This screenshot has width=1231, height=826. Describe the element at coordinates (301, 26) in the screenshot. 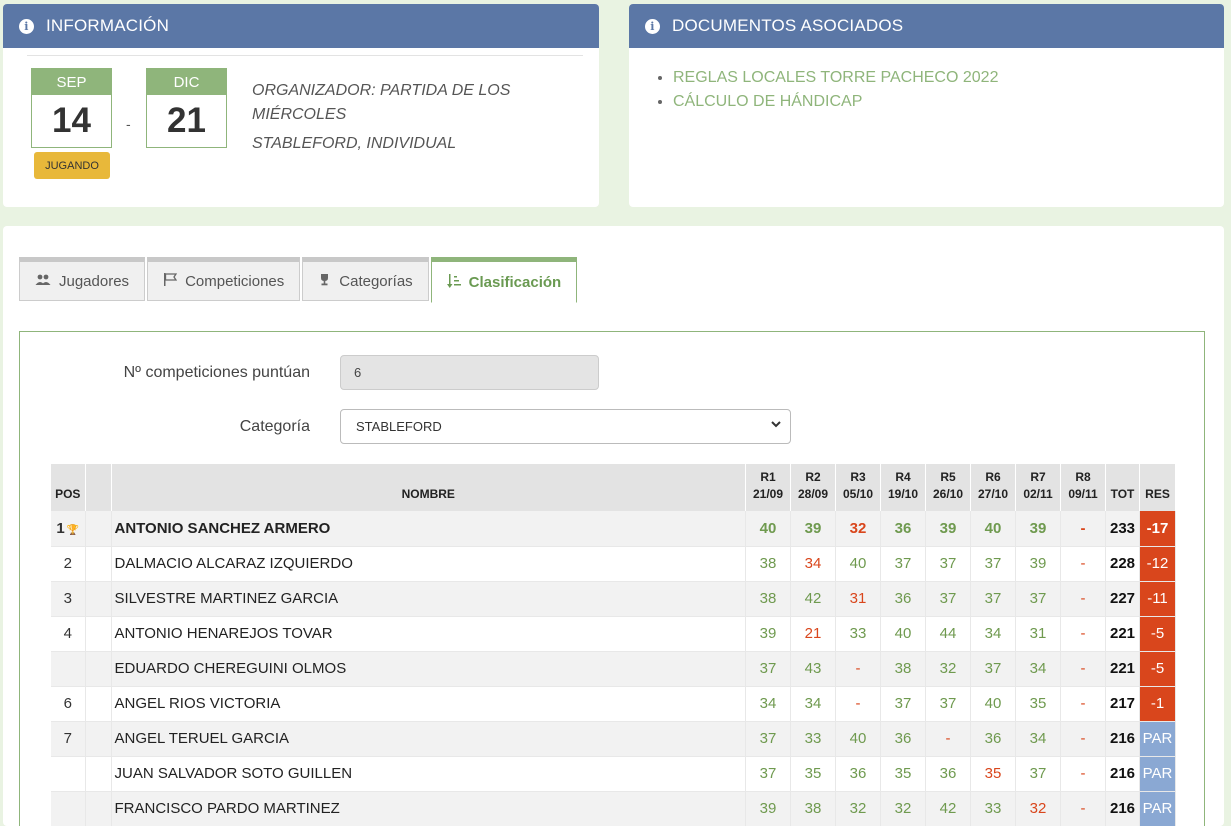

I see `info-panel-header: i INFORMACIÓN` at that location.